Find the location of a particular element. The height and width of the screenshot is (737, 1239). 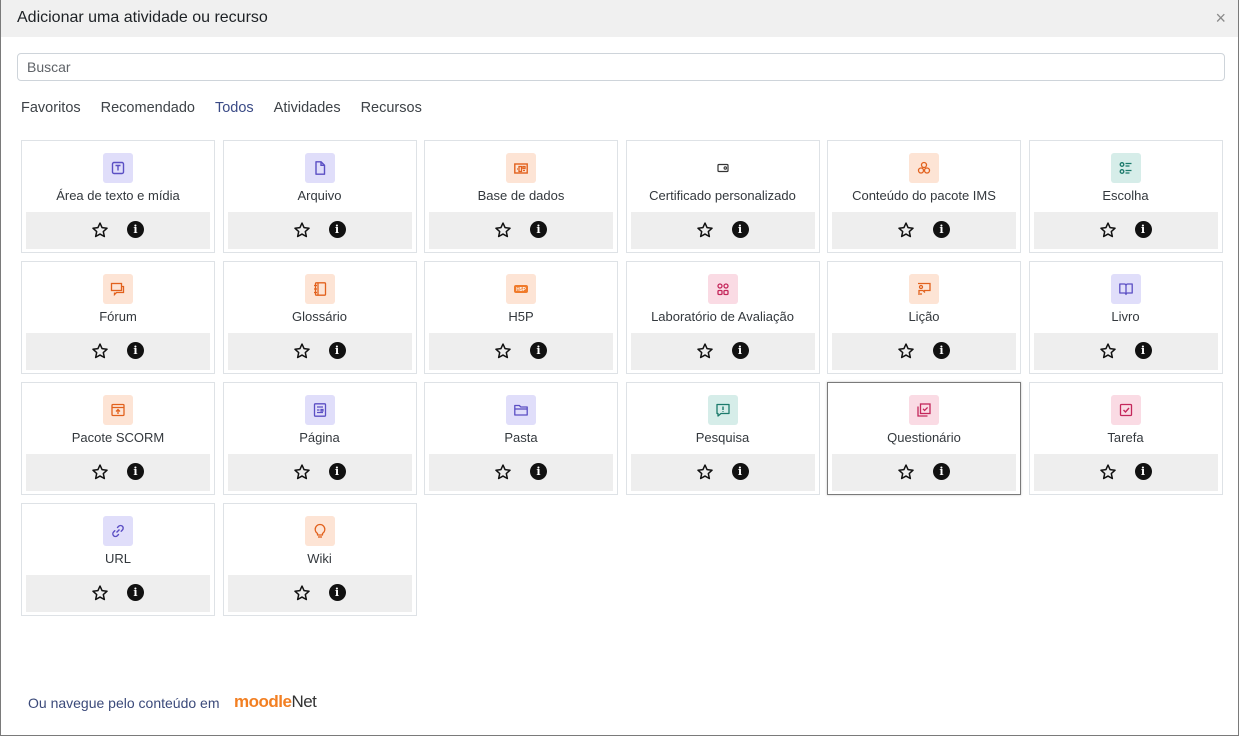

activity-label: Laboratório de Avaliação is located at coordinates (722, 316).